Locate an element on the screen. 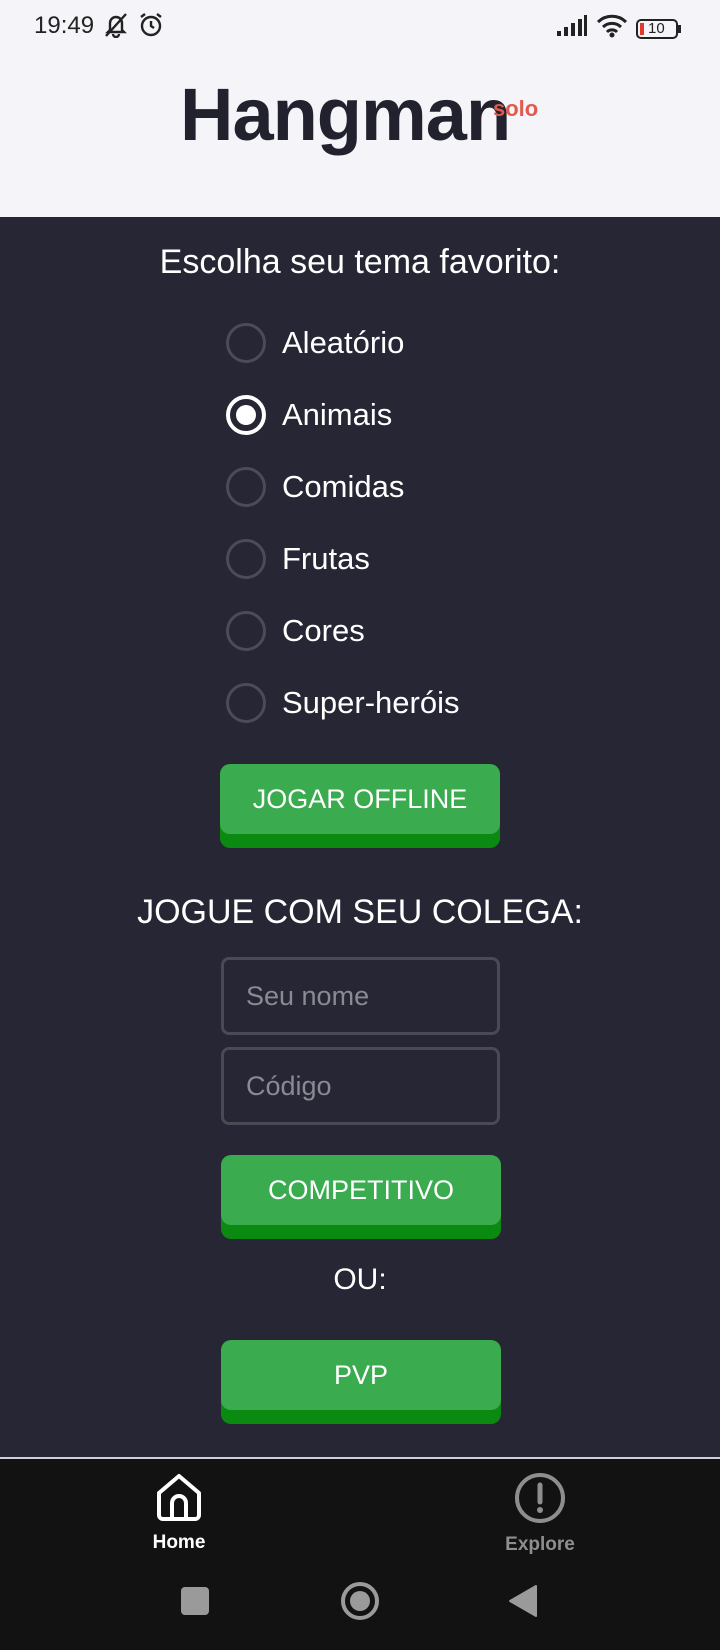  battery-level: 10 is located at coordinates (656, 28).